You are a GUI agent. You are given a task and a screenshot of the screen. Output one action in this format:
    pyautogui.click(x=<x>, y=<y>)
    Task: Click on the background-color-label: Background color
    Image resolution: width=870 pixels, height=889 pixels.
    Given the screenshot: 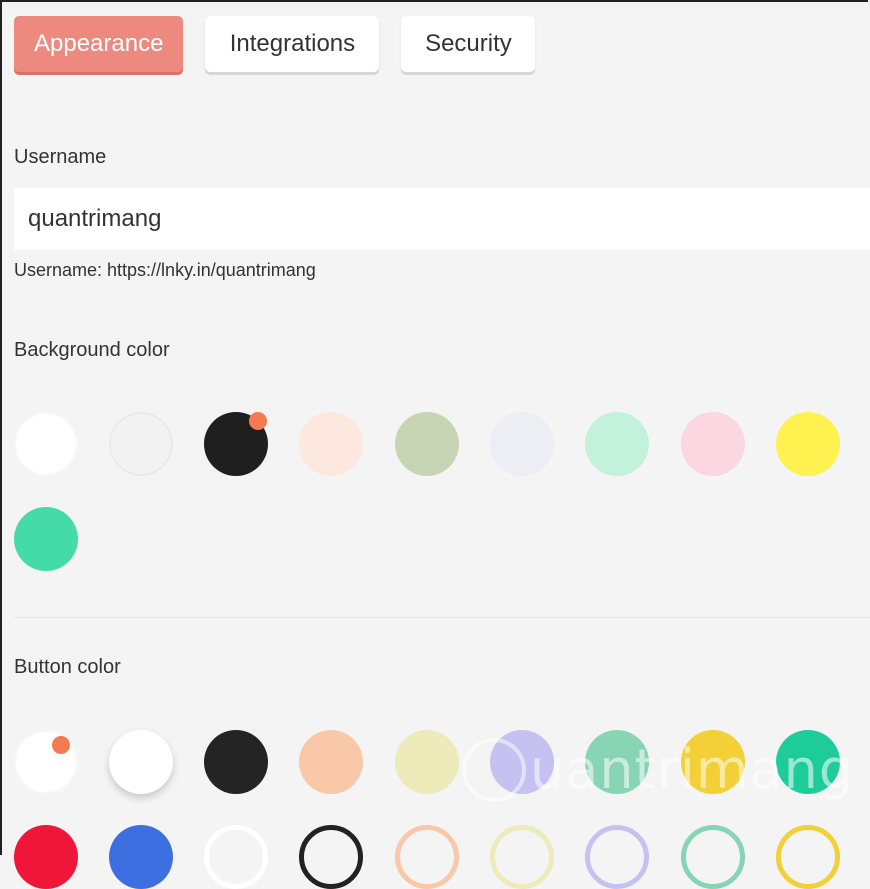 What is the action you would take?
    pyautogui.click(x=92, y=350)
    